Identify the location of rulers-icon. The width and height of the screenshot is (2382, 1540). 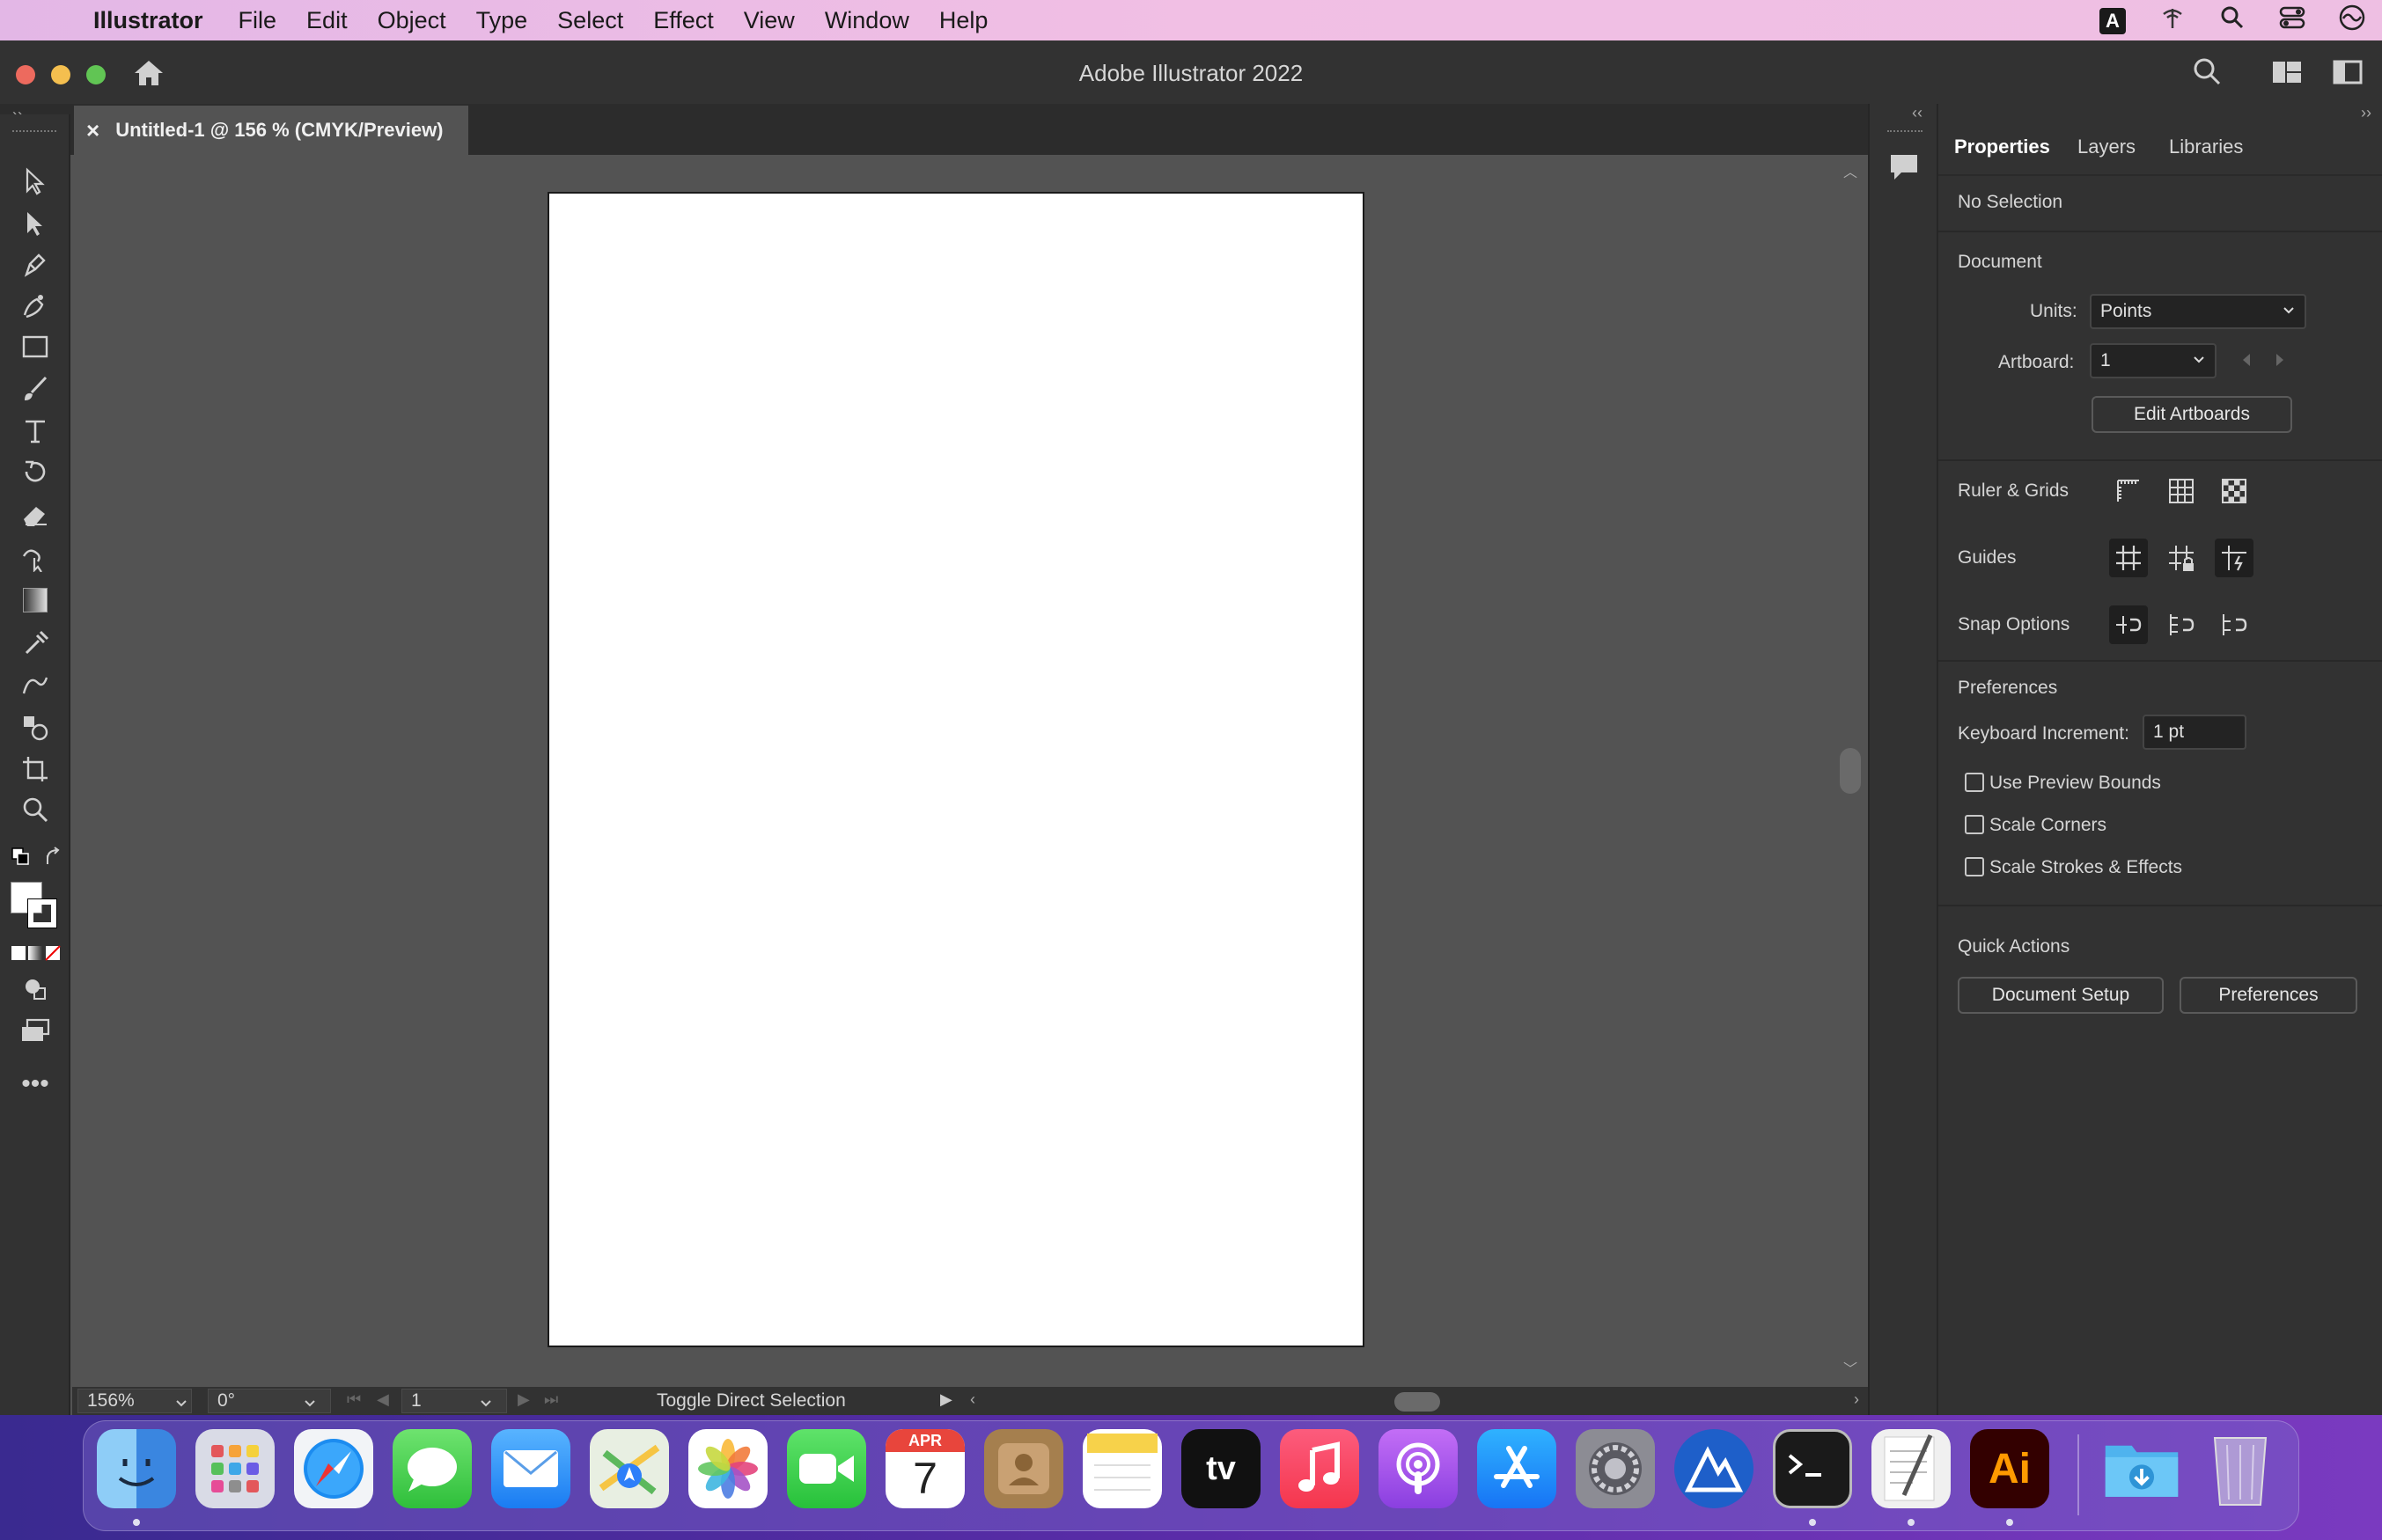
(2129, 491).